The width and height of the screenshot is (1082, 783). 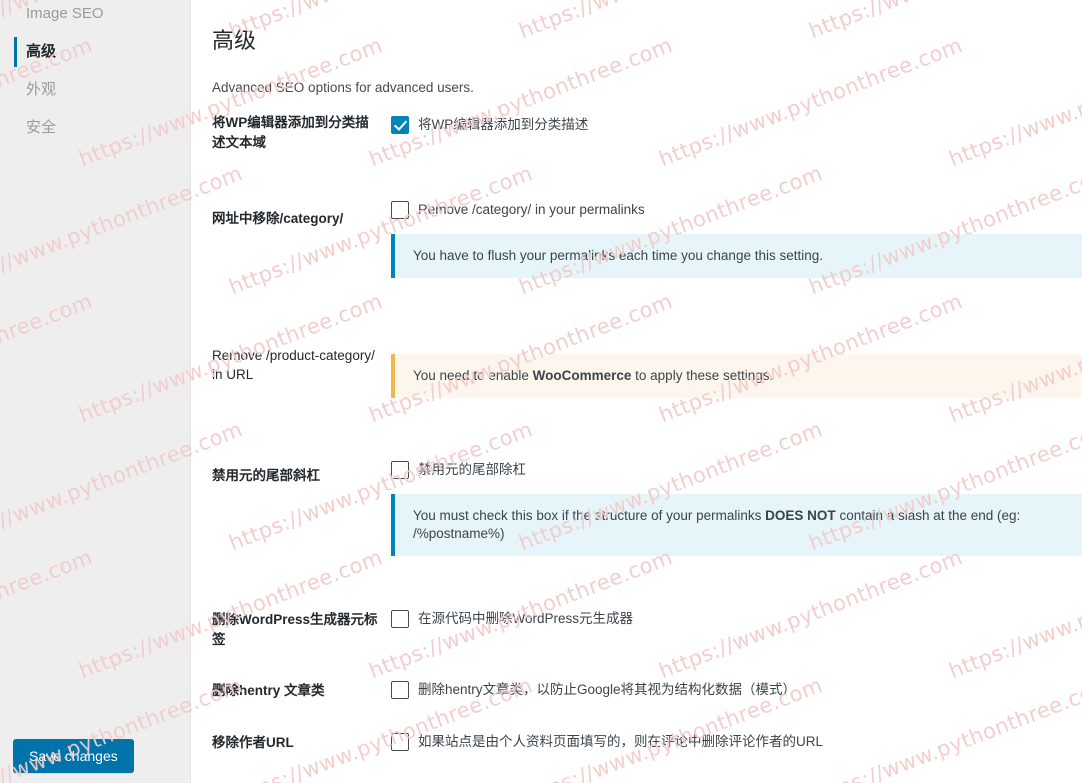 I want to click on save-changes-container: Save changes, so click(x=73, y=756).